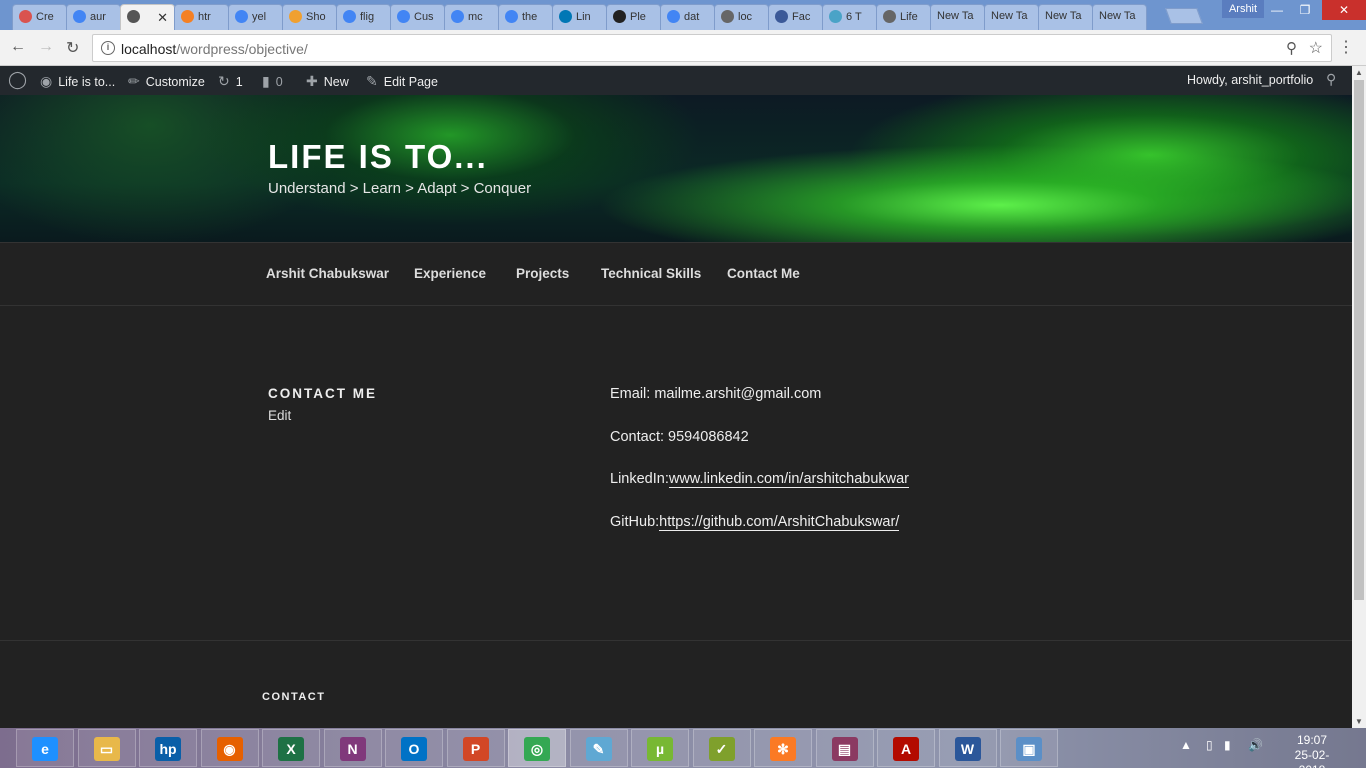 The image size is (1366, 768). I want to click on browser-tab: dat, so click(687, 17).